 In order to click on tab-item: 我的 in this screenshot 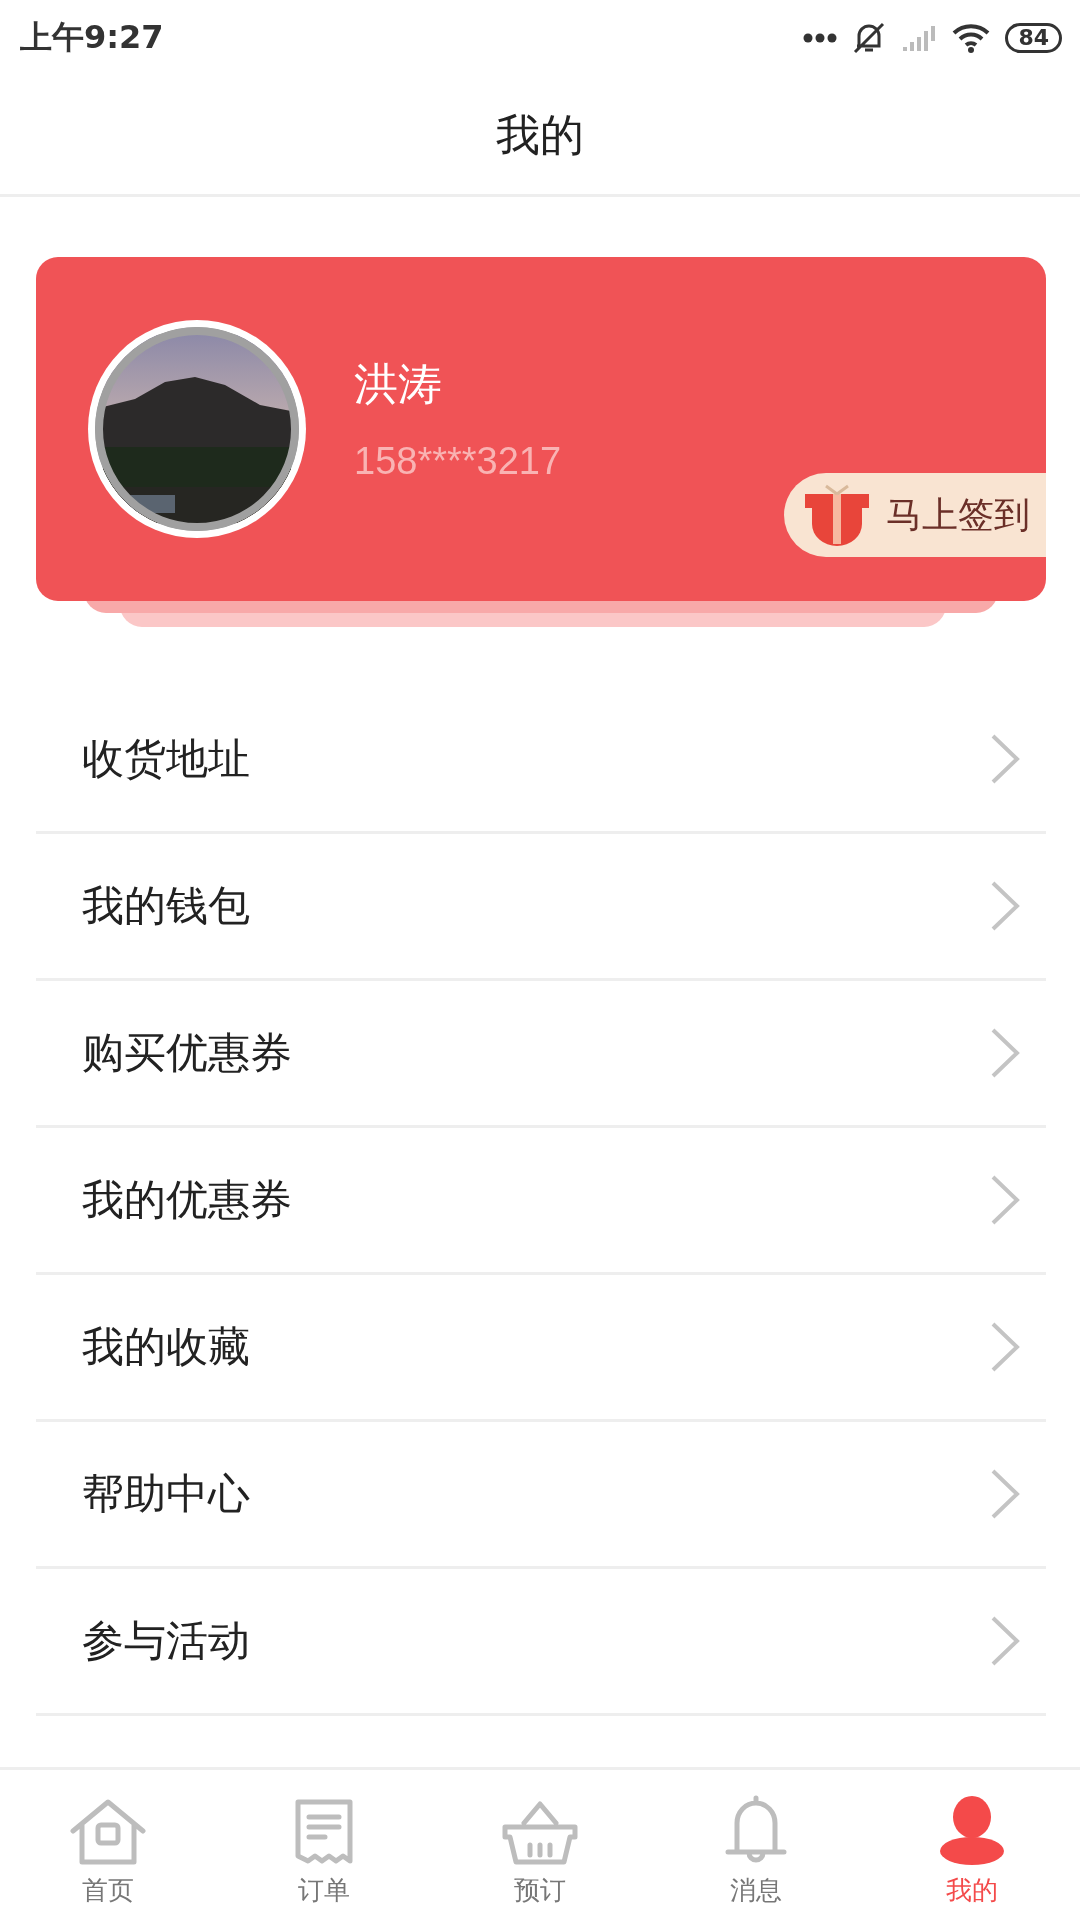, I will do `click(972, 1845)`.